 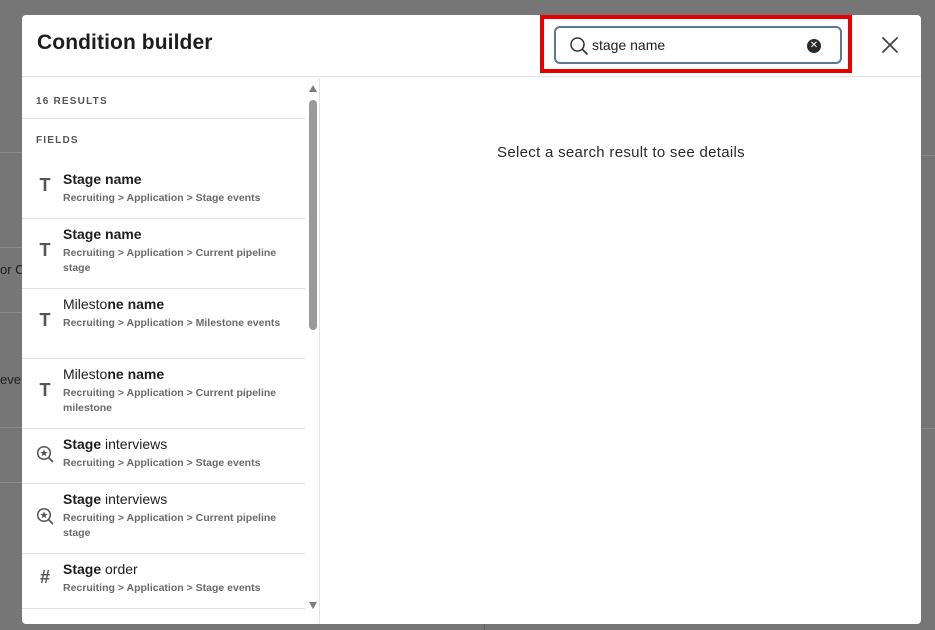 What do you see at coordinates (72, 101) in the screenshot?
I see `results-count: 16 RESULTS` at bounding box center [72, 101].